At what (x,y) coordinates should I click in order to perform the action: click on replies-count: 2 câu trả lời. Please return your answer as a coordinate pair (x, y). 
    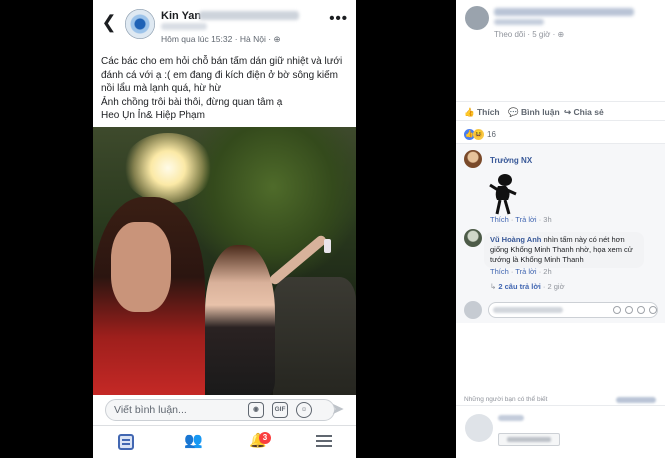
    Looking at the image, I should click on (519, 286).